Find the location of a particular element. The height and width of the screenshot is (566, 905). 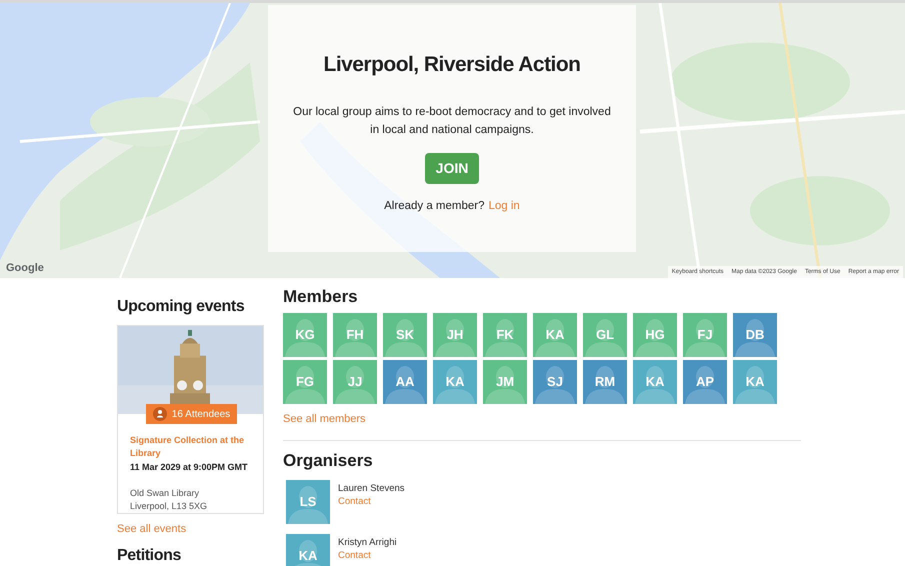

event-title: Signature Collection at the Library is located at coordinates (190, 447).